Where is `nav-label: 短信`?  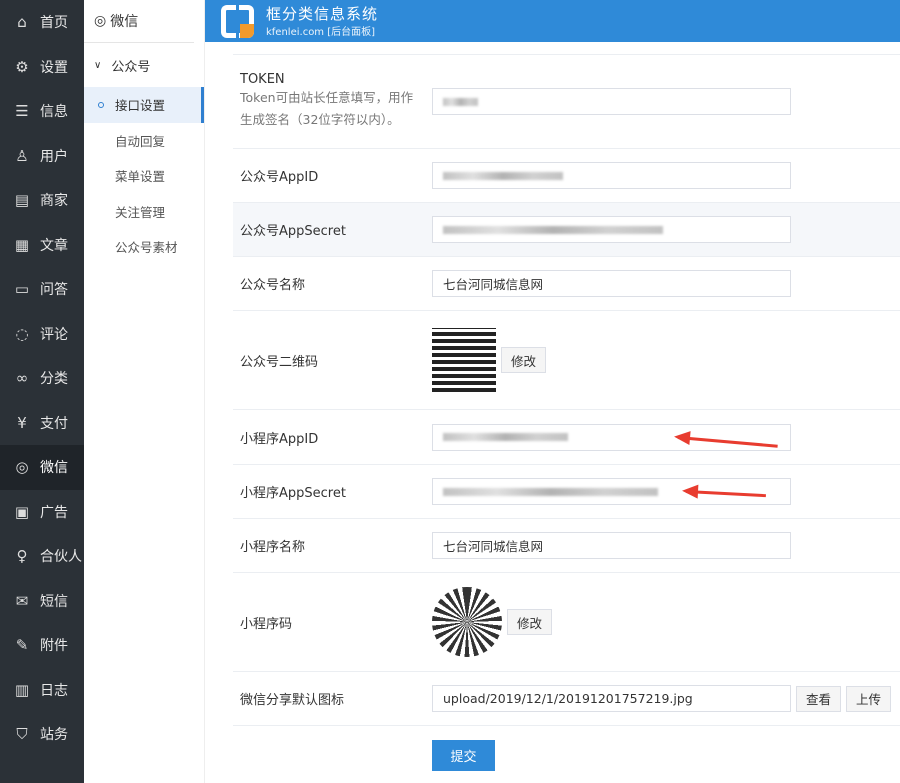
nav-label: 短信 is located at coordinates (54, 601).